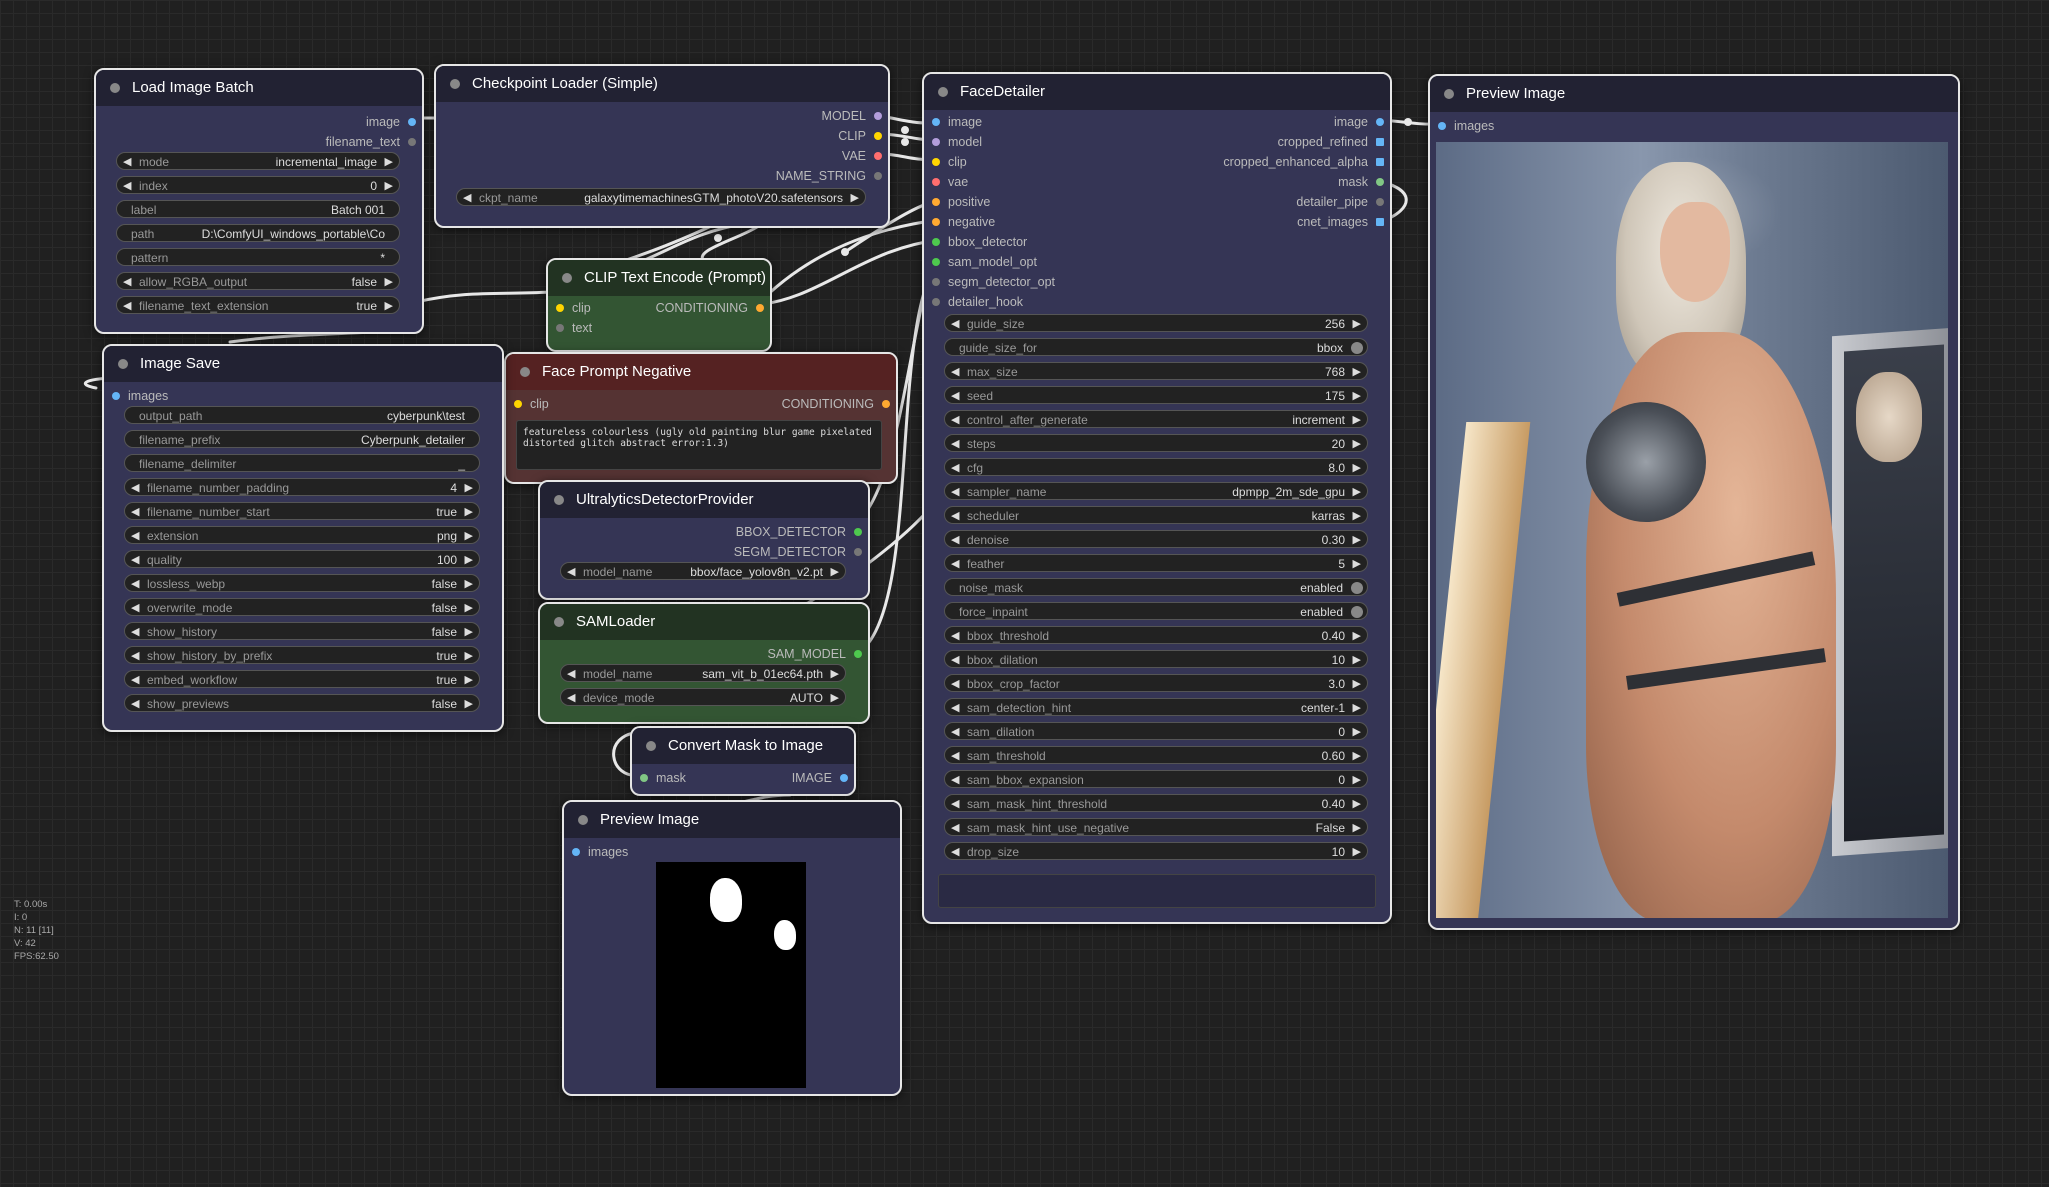 Image resolution: width=2049 pixels, height=1187 pixels. What do you see at coordinates (1156, 347) in the screenshot?
I see `widget-guide-size-for: guide_size_for bbox` at bounding box center [1156, 347].